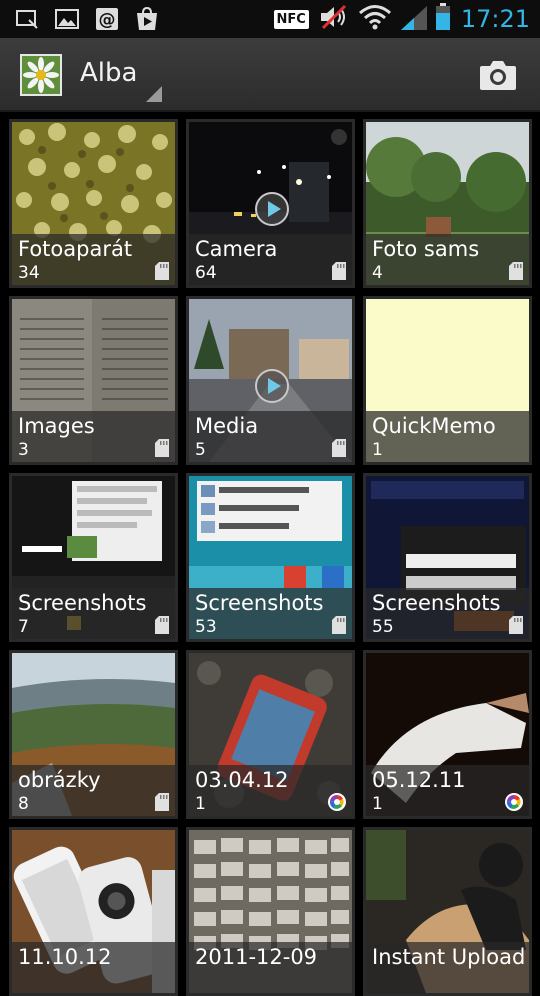  What do you see at coordinates (93, 203) in the screenshot?
I see `album-tile: Fotoaparát 34` at bounding box center [93, 203].